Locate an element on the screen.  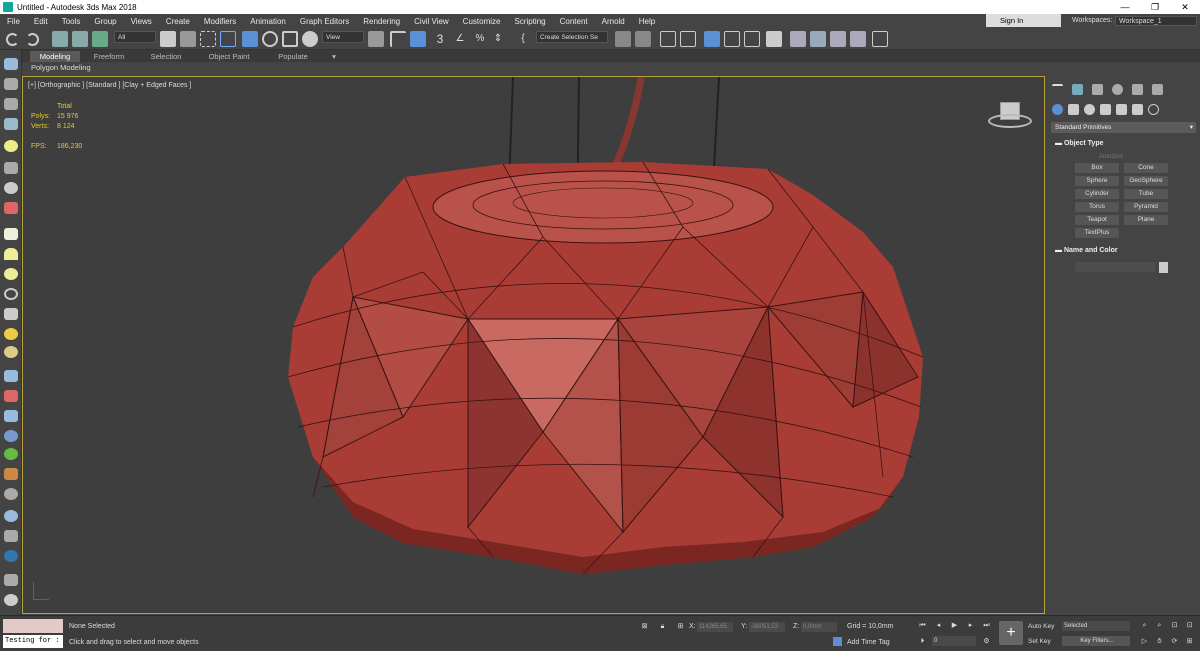
select-and-scale-icon is located at coordinates (290, 39).